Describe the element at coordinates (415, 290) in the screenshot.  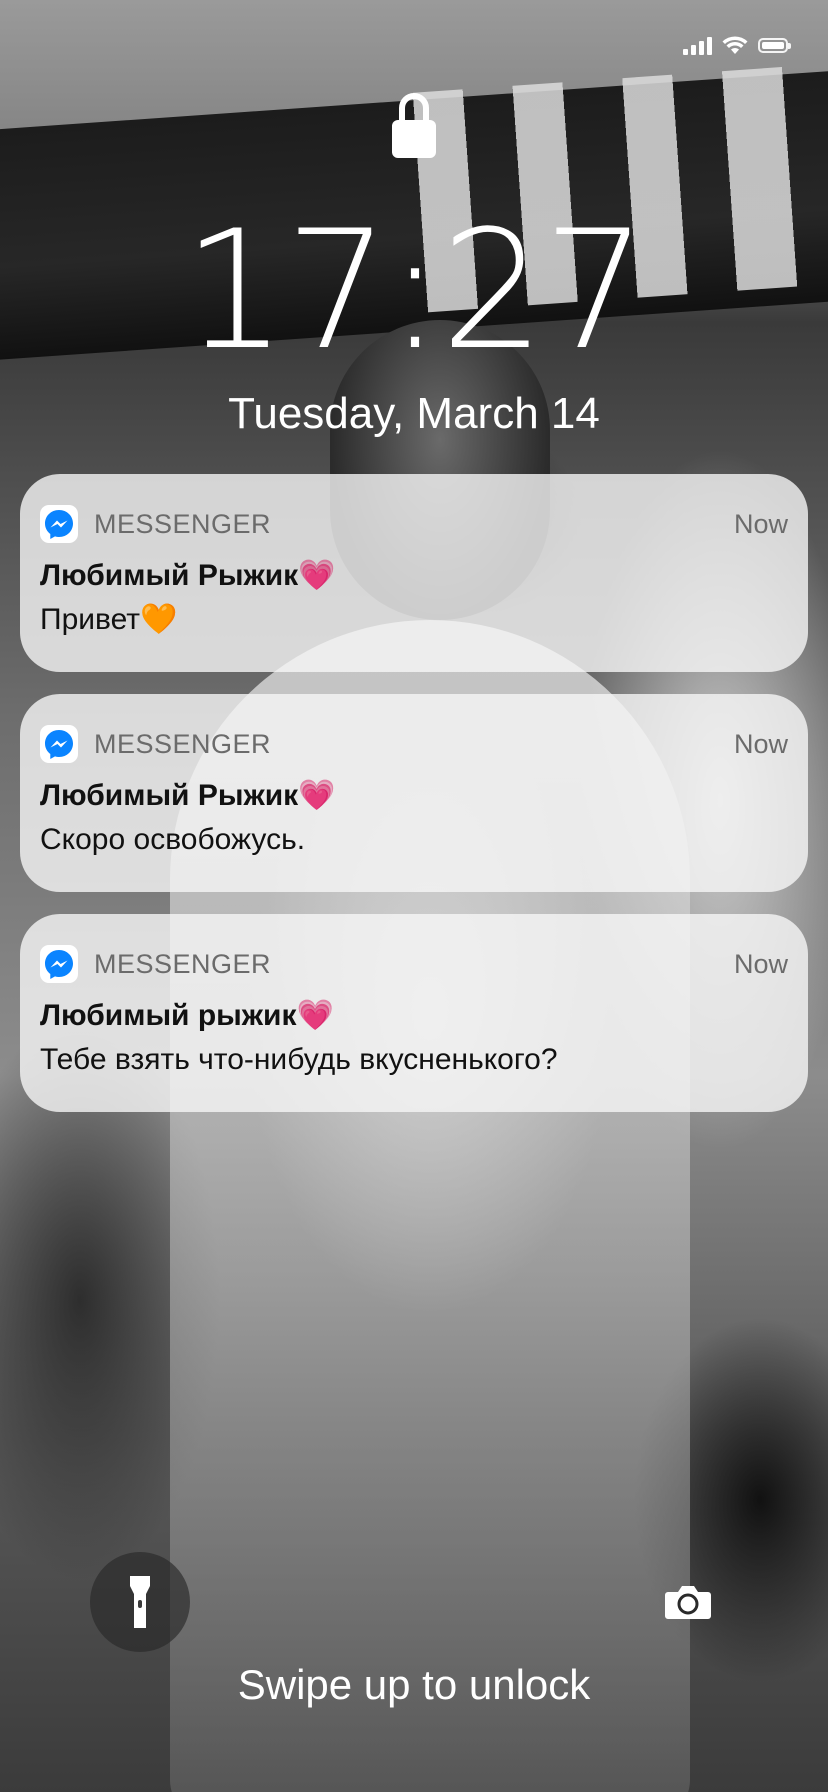
I see `clock-time: 17:27` at that location.